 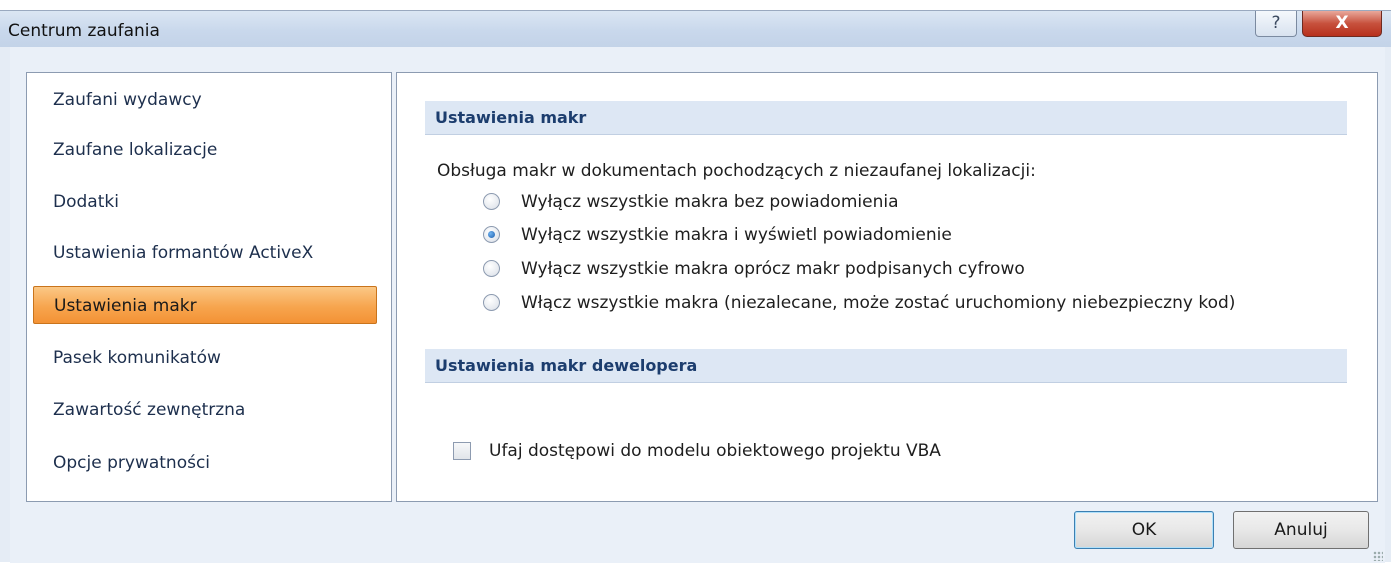 I want to click on nav-item-activex-settings: Ustawienia formantów ActiveX, so click(x=205, y=253).